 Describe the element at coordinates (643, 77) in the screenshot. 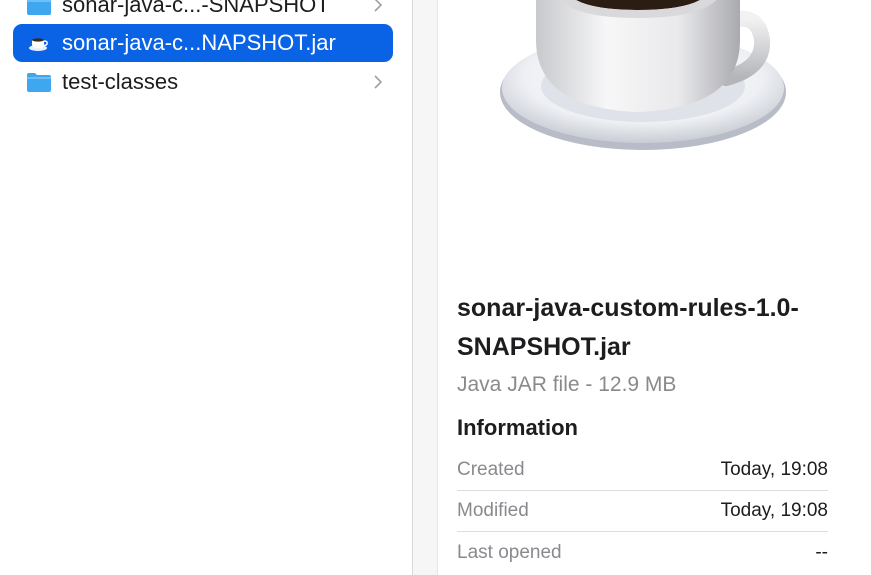

I see `java-coffee-cup-icon` at that location.